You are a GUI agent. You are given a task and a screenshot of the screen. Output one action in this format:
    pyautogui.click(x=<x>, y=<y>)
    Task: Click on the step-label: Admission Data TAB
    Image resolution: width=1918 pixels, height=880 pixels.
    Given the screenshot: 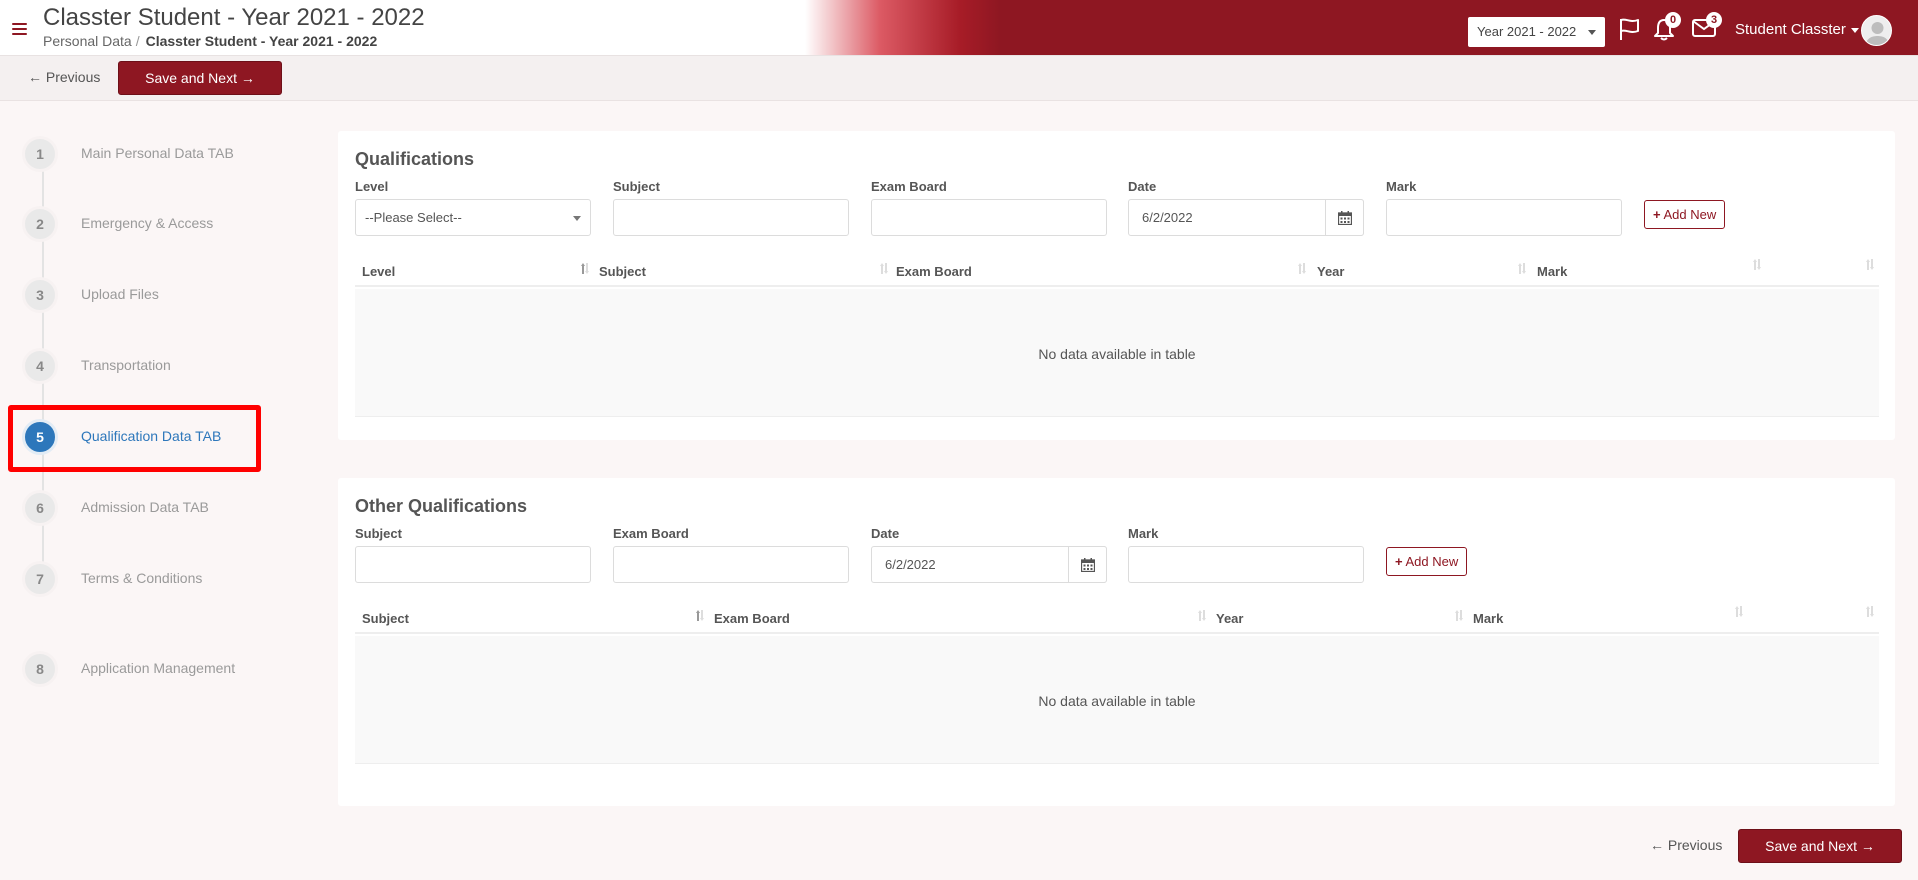 What is the action you would take?
    pyautogui.click(x=145, y=507)
    